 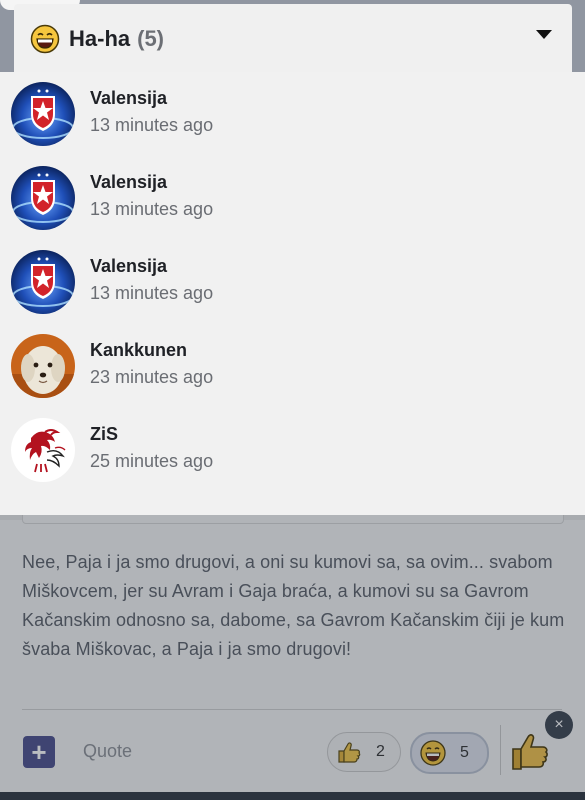 What do you see at coordinates (152, 377) in the screenshot?
I see `reaction-time: 23 minutes ago` at bounding box center [152, 377].